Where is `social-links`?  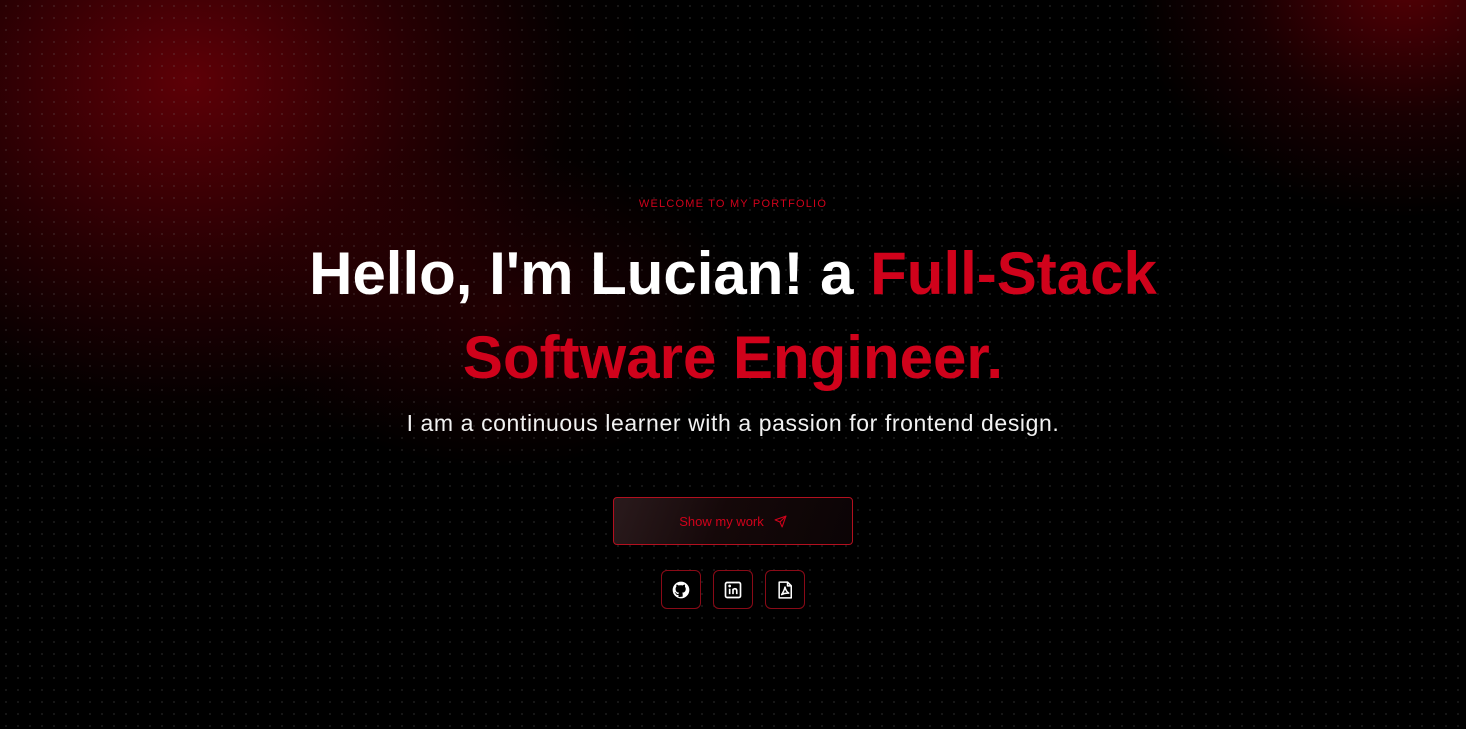
social-links is located at coordinates (733, 589).